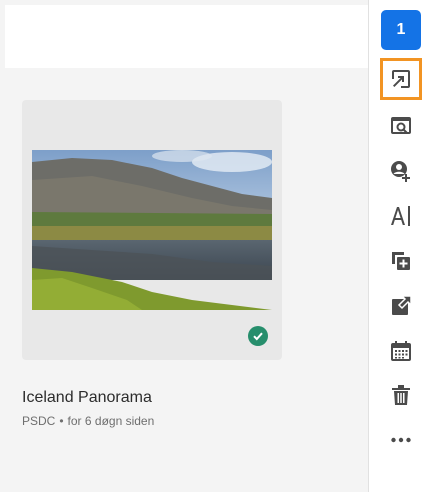 This screenshot has width=436, height=492. I want to click on text-icon, so click(400, 216).